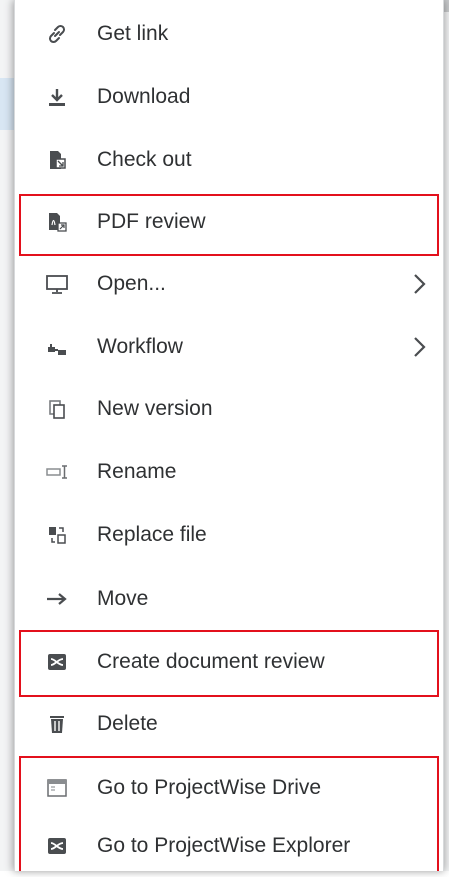 The height and width of the screenshot is (877, 449). Describe the element at coordinates (57, 347) in the screenshot. I see `workflow-icon` at that location.